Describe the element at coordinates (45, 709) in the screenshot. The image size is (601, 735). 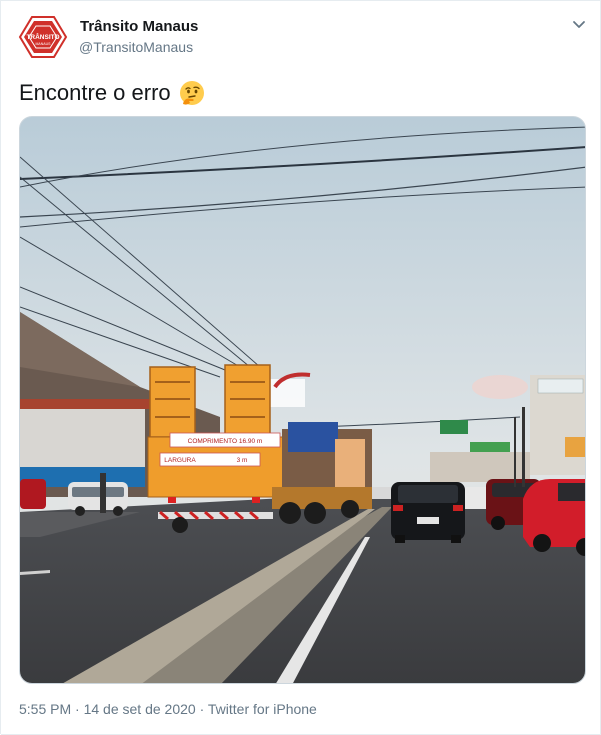
I see `tweet-time: 5:55 PM` at that location.